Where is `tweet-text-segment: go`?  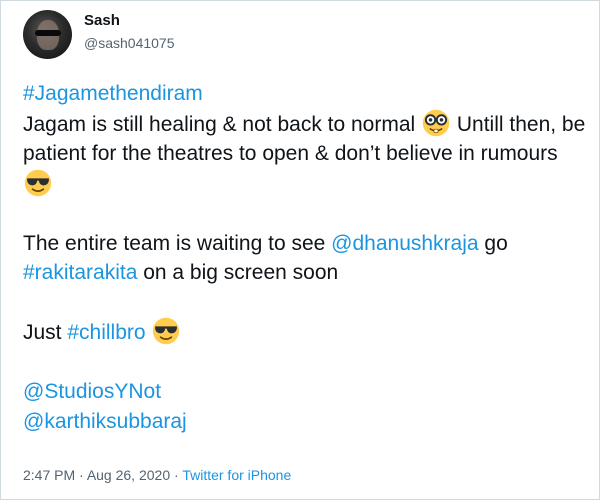
tweet-text-segment: go is located at coordinates (493, 243).